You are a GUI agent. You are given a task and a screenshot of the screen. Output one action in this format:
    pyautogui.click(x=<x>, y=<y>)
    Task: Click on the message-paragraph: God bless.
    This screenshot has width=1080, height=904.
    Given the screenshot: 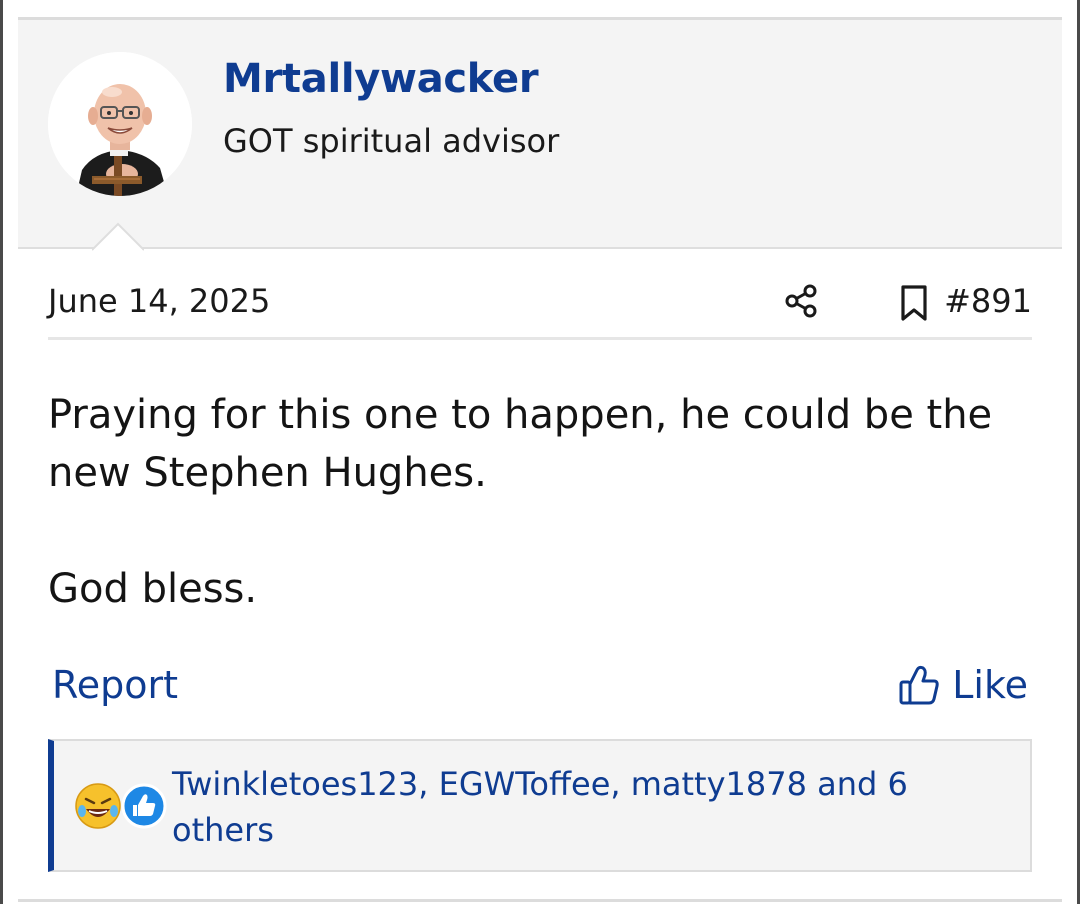 What is the action you would take?
    pyautogui.click(x=153, y=589)
    